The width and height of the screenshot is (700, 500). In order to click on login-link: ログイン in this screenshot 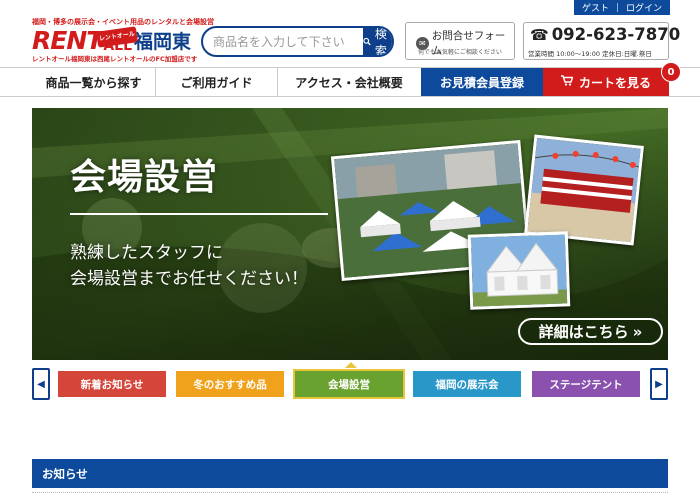, I will do `click(644, 7)`.